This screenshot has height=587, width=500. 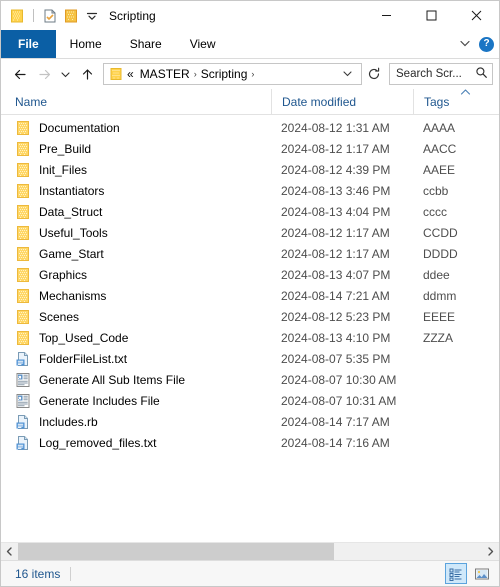 What do you see at coordinates (86, 44) in the screenshot?
I see `tab-home: Home` at bounding box center [86, 44].